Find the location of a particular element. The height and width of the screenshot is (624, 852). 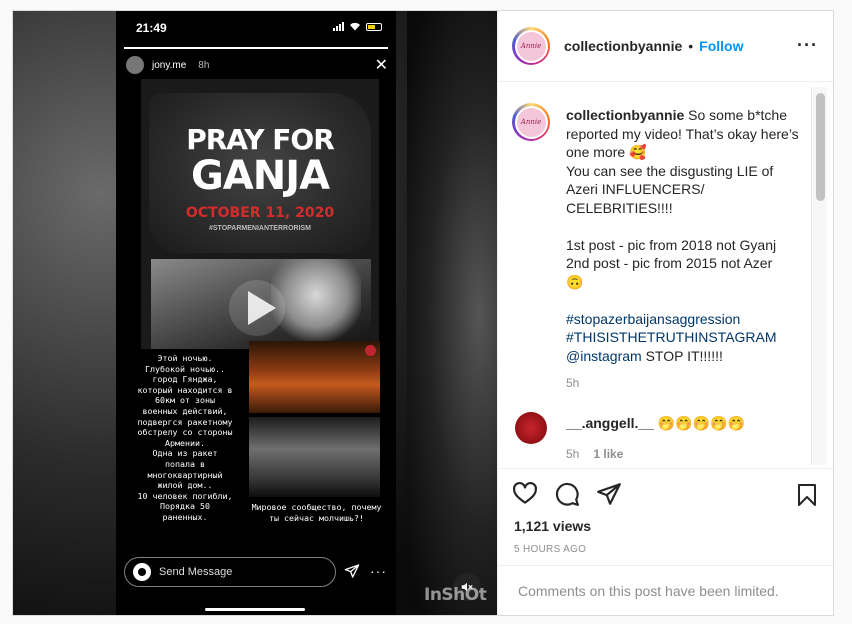

hashtag-link: #THISISTHETRUTHINSTAGRAM is located at coordinates (671, 337).